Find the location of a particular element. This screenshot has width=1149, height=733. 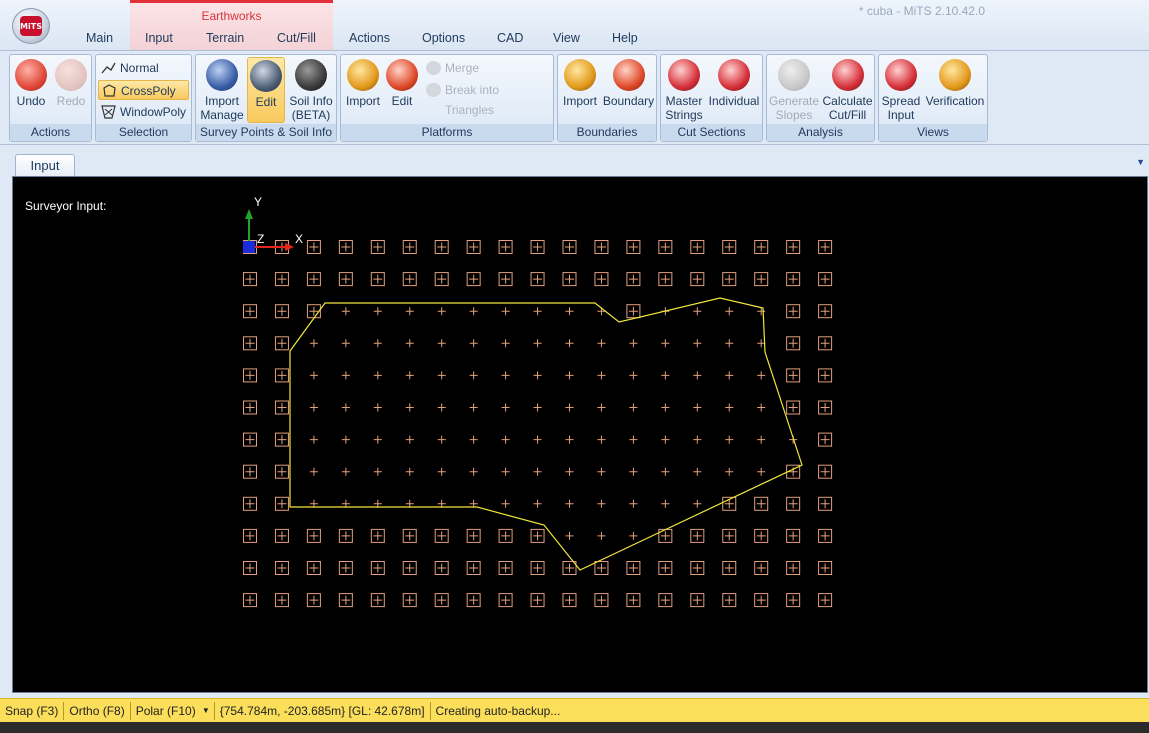

select-crosspoly-button: CrossPoly is located at coordinates (143, 90).